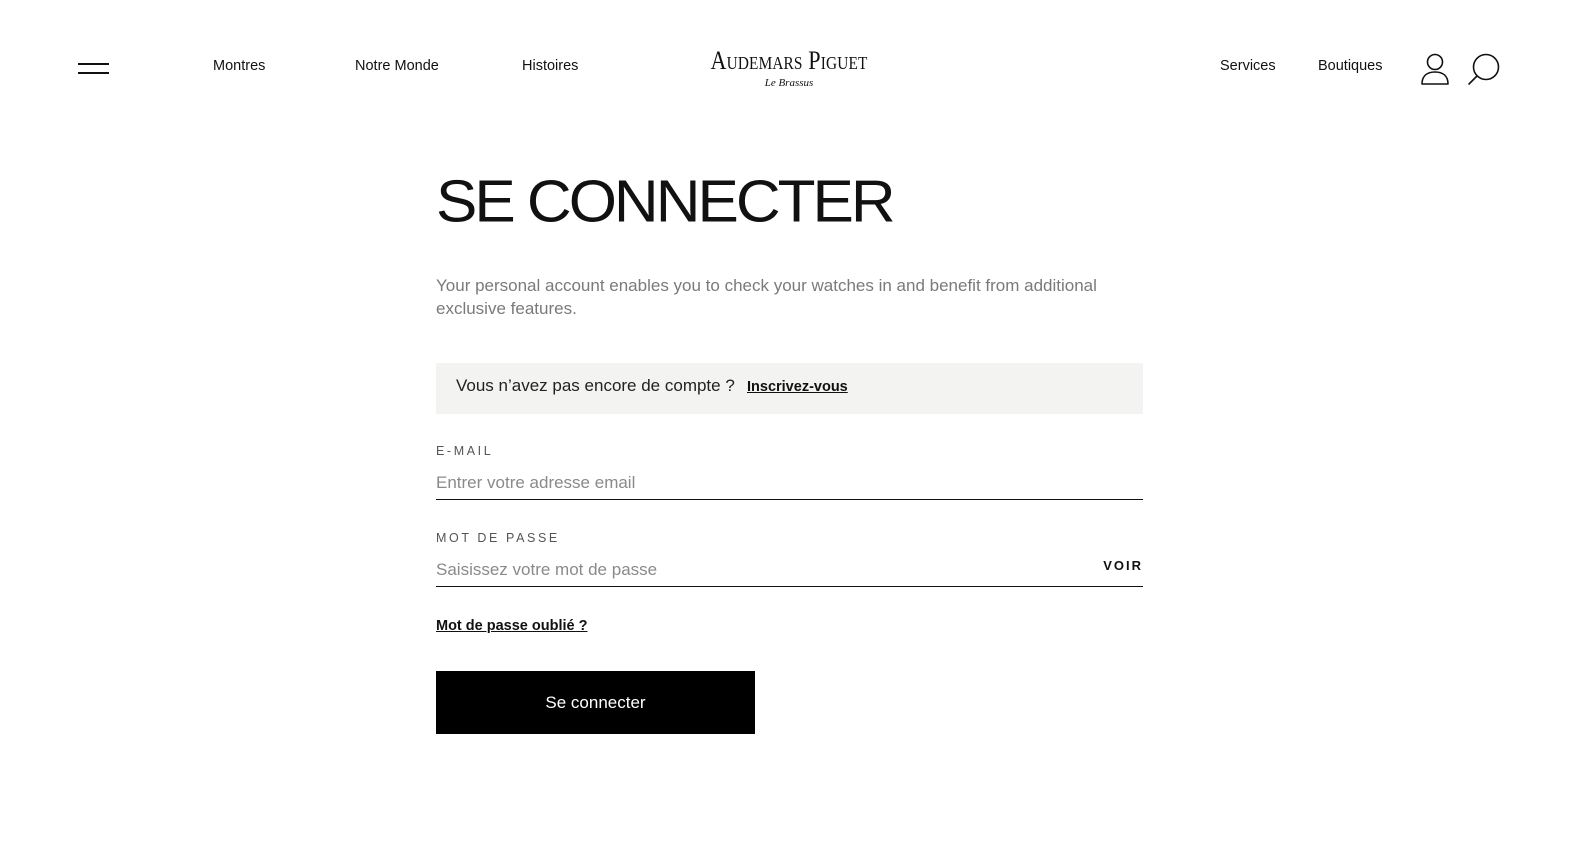  Describe the element at coordinates (789, 483) in the screenshot. I see `email-field` at that location.